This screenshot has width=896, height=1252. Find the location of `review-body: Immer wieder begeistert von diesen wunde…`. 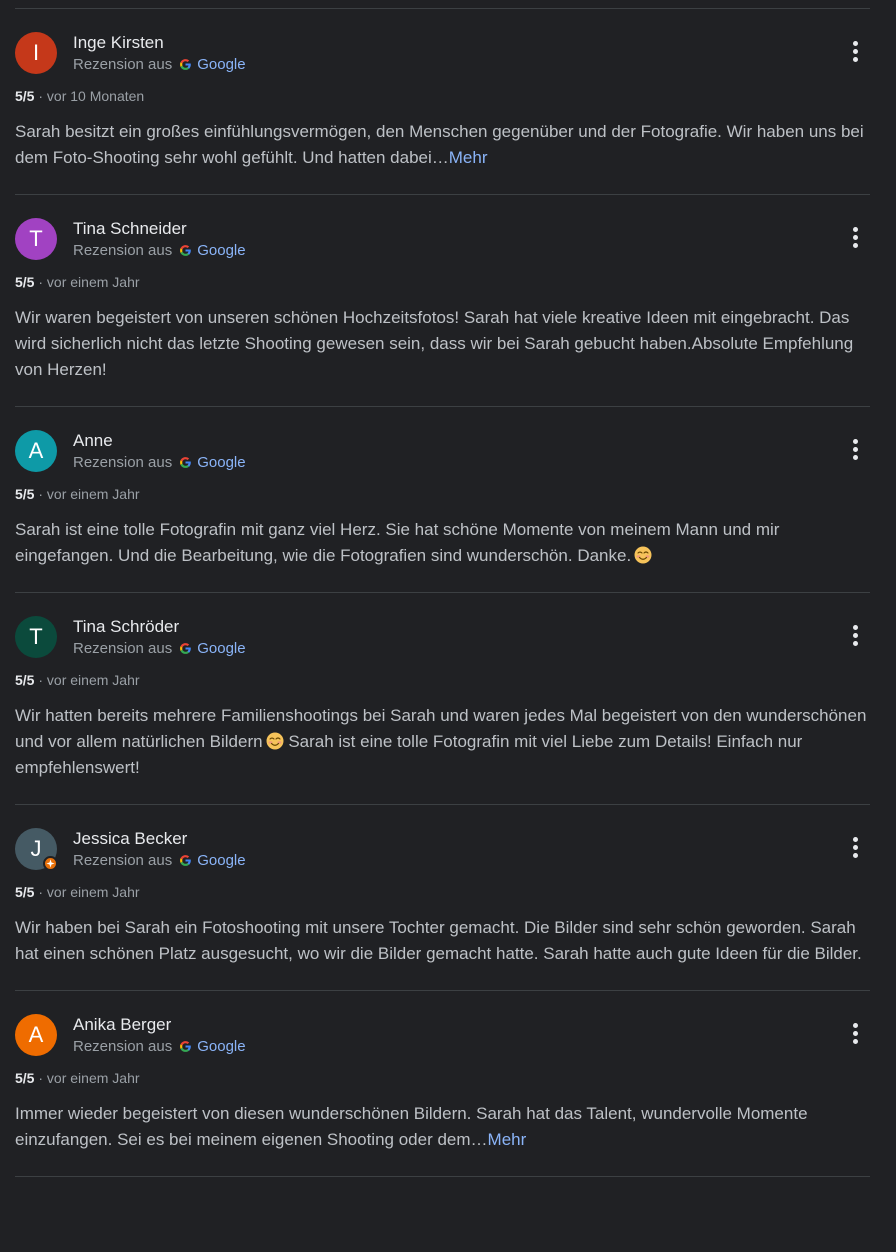

review-body: Immer wieder begeistert von diesen wunde… is located at coordinates (411, 1126).